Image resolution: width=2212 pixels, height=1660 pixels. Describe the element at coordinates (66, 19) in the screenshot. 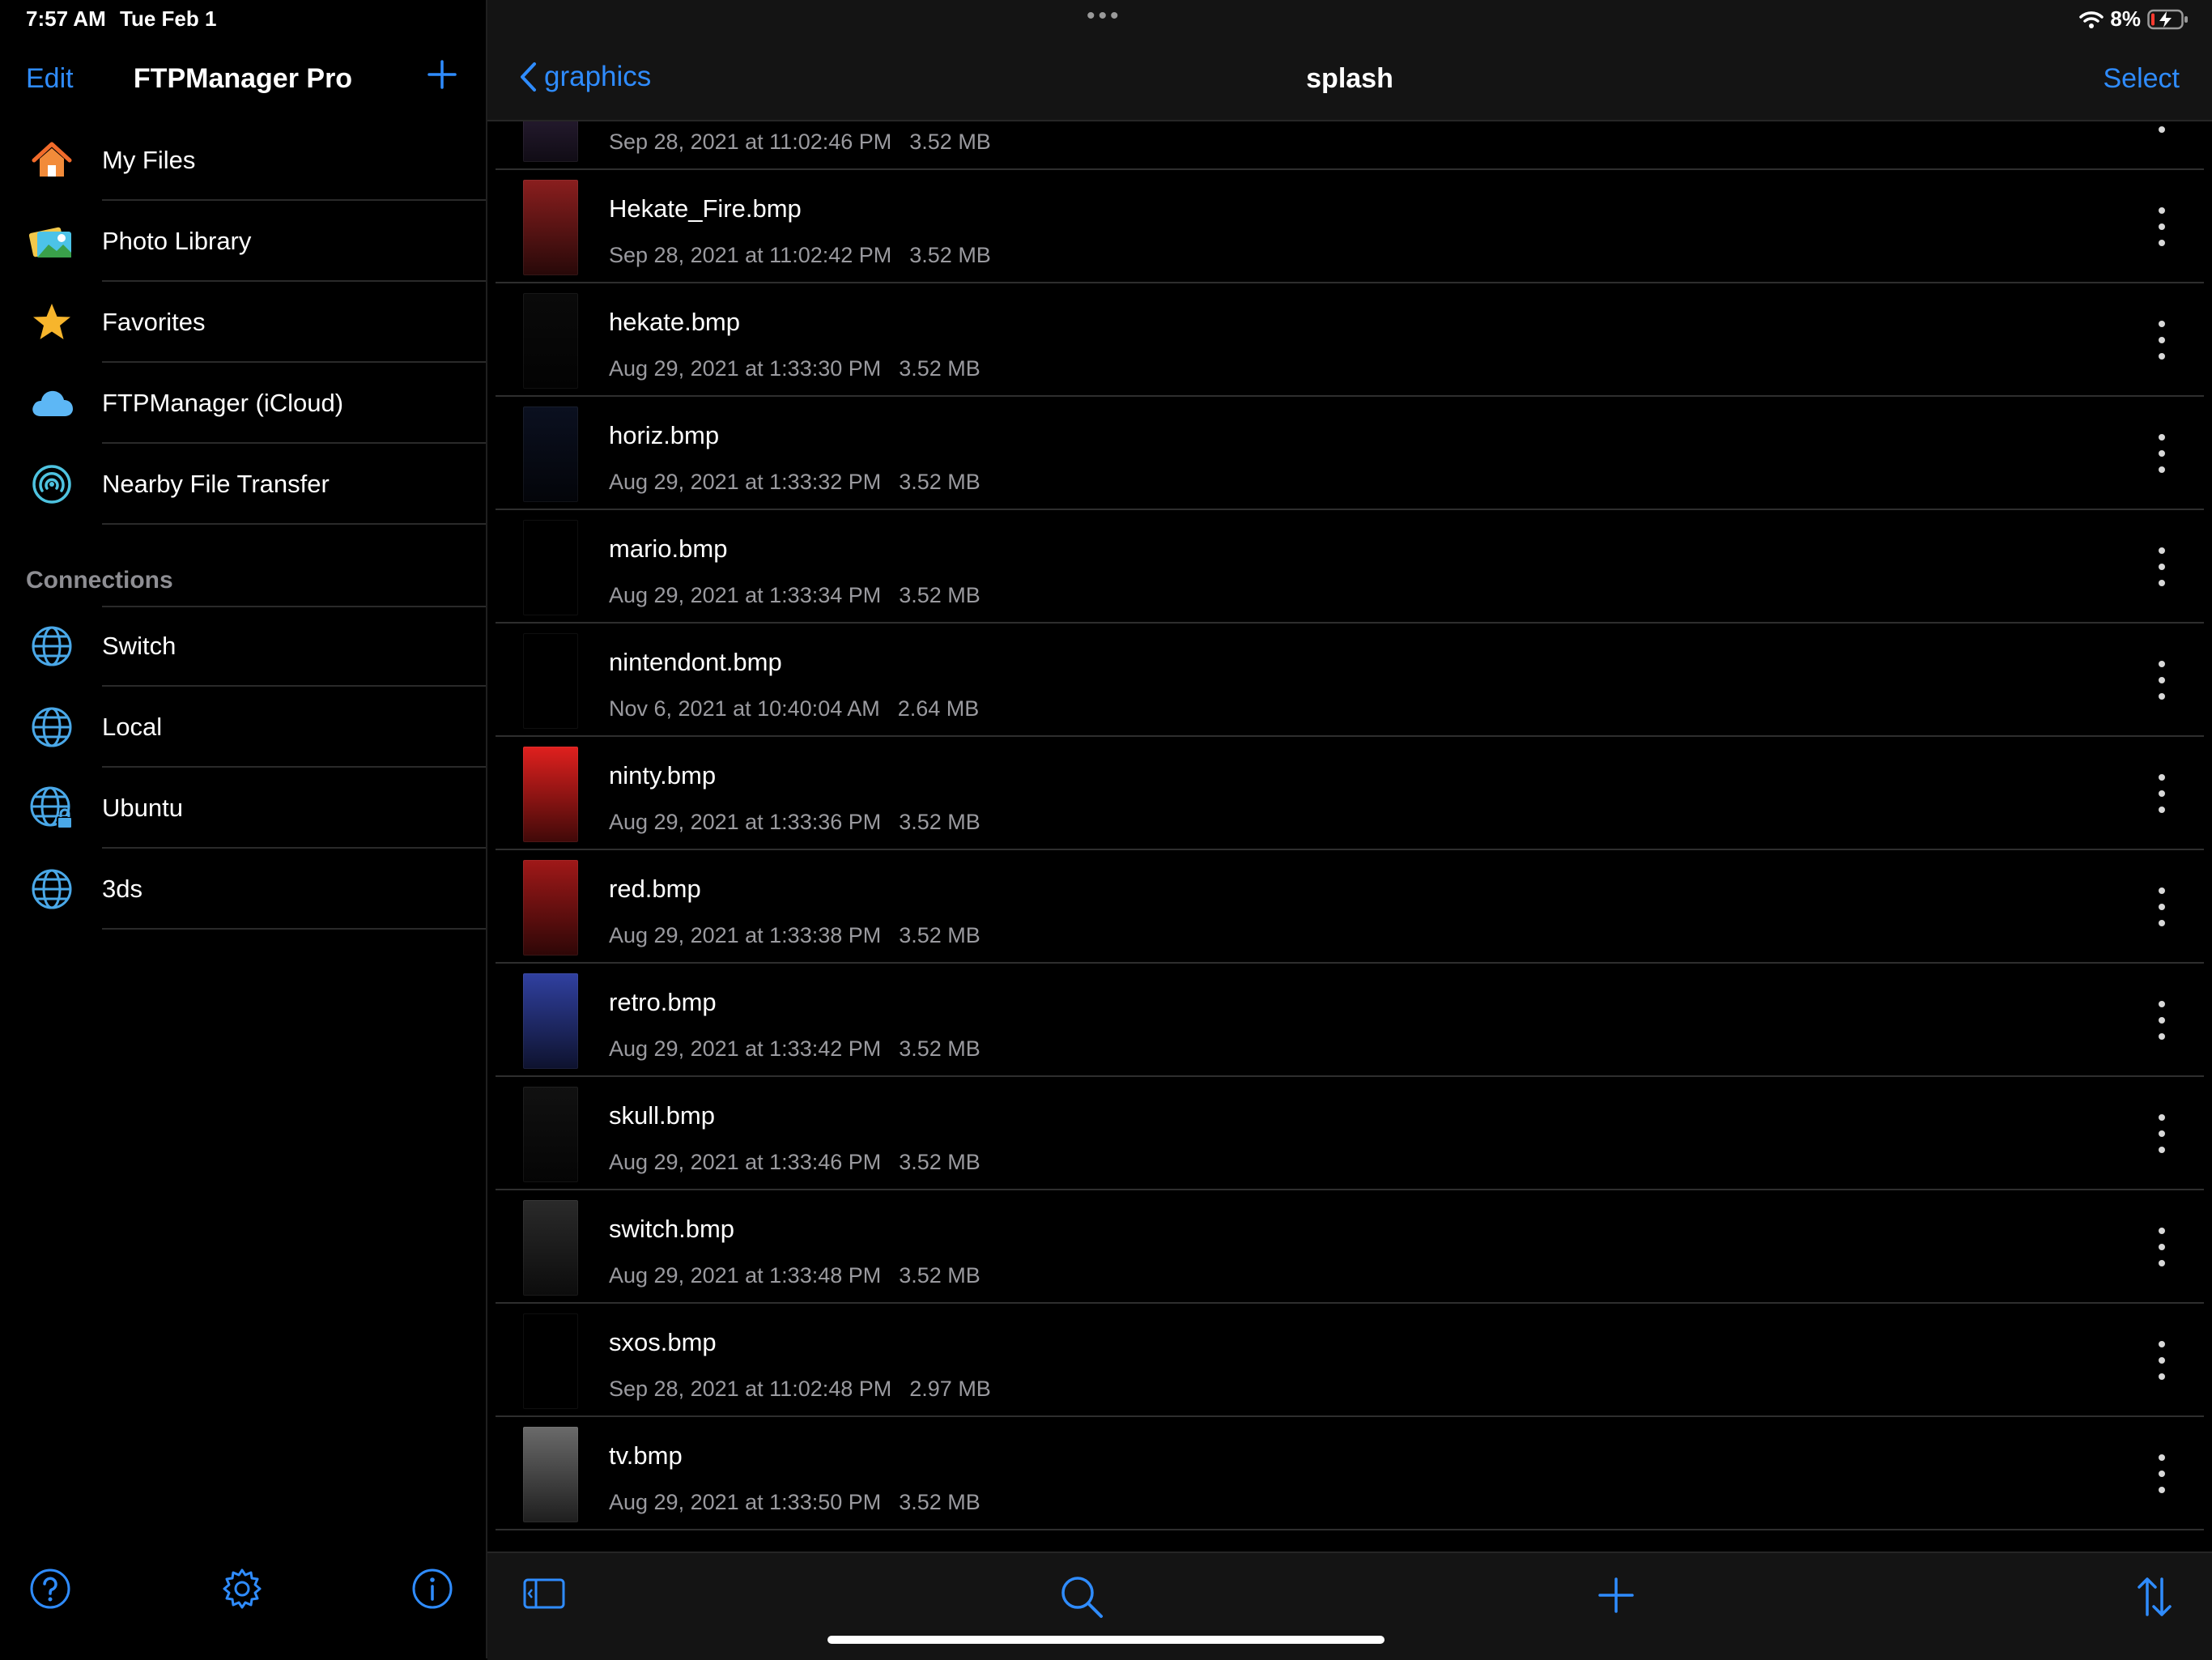

I see `status-time: 7:57 AM` at that location.